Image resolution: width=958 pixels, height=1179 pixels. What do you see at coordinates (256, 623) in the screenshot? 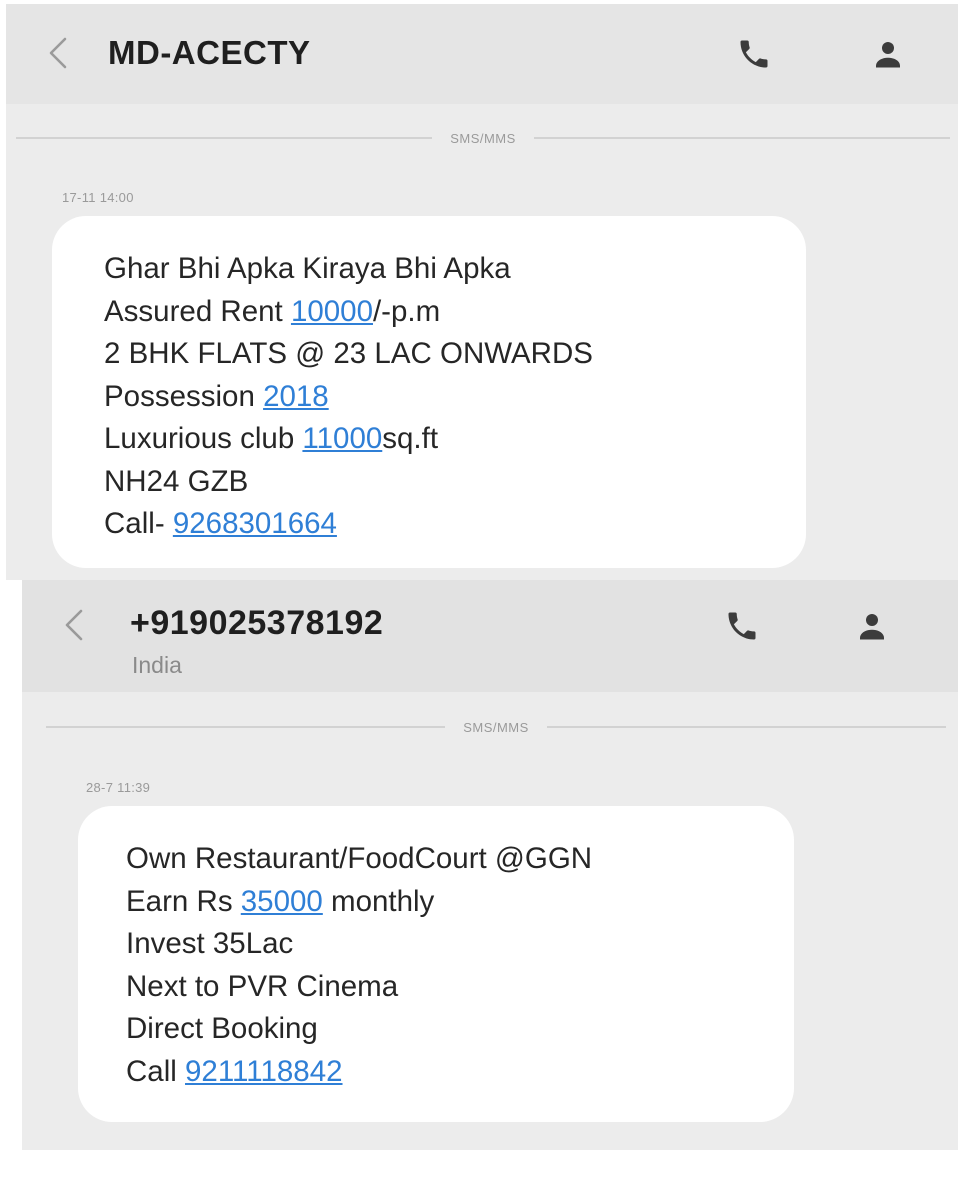
I see `contact-title: +919025378192` at bounding box center [256, 623].